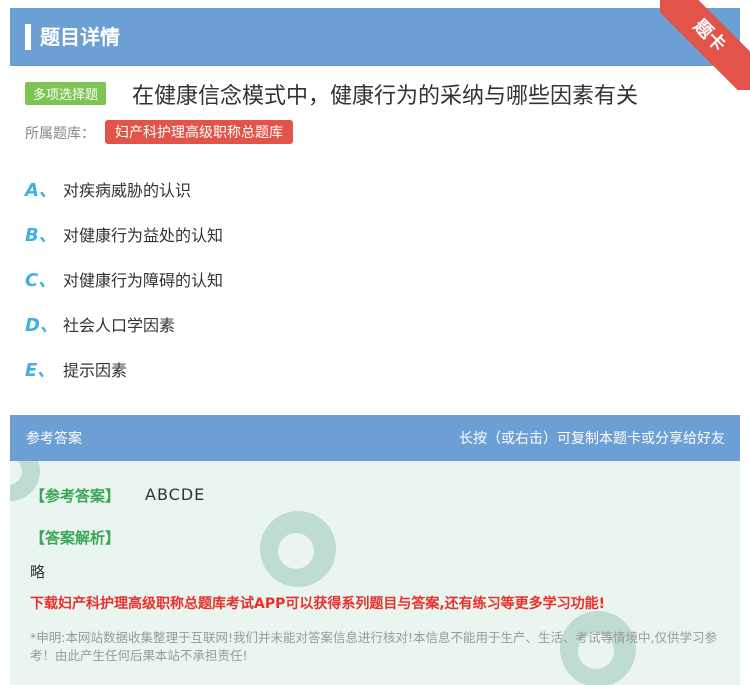 This screenshot has width=750, height=685. Describe the element at coordinates (143, 235) in the screenshot. I see `option-text: 对健康行为益处的认知` at that location.